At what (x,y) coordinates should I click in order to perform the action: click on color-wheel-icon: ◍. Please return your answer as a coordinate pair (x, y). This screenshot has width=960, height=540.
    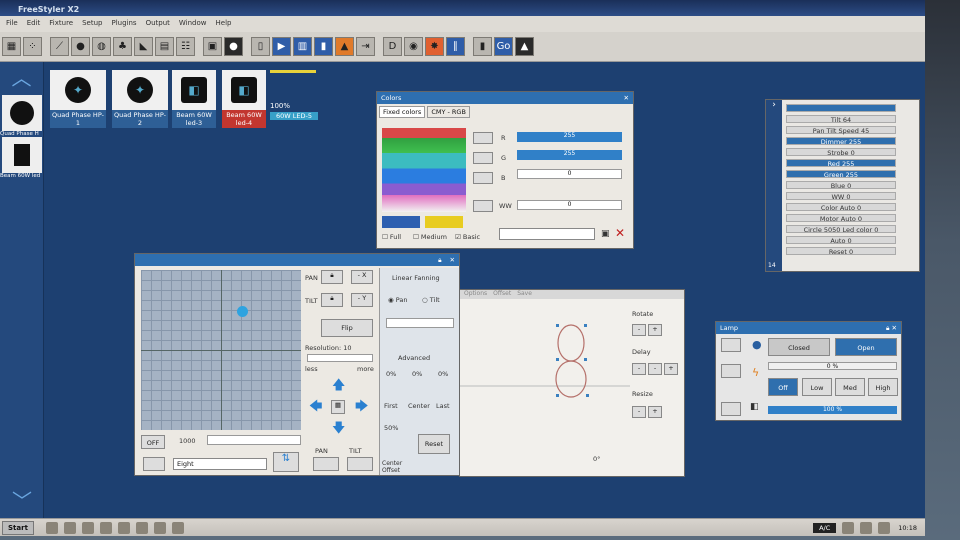
    Looking at the image, I should click on (101, 46).